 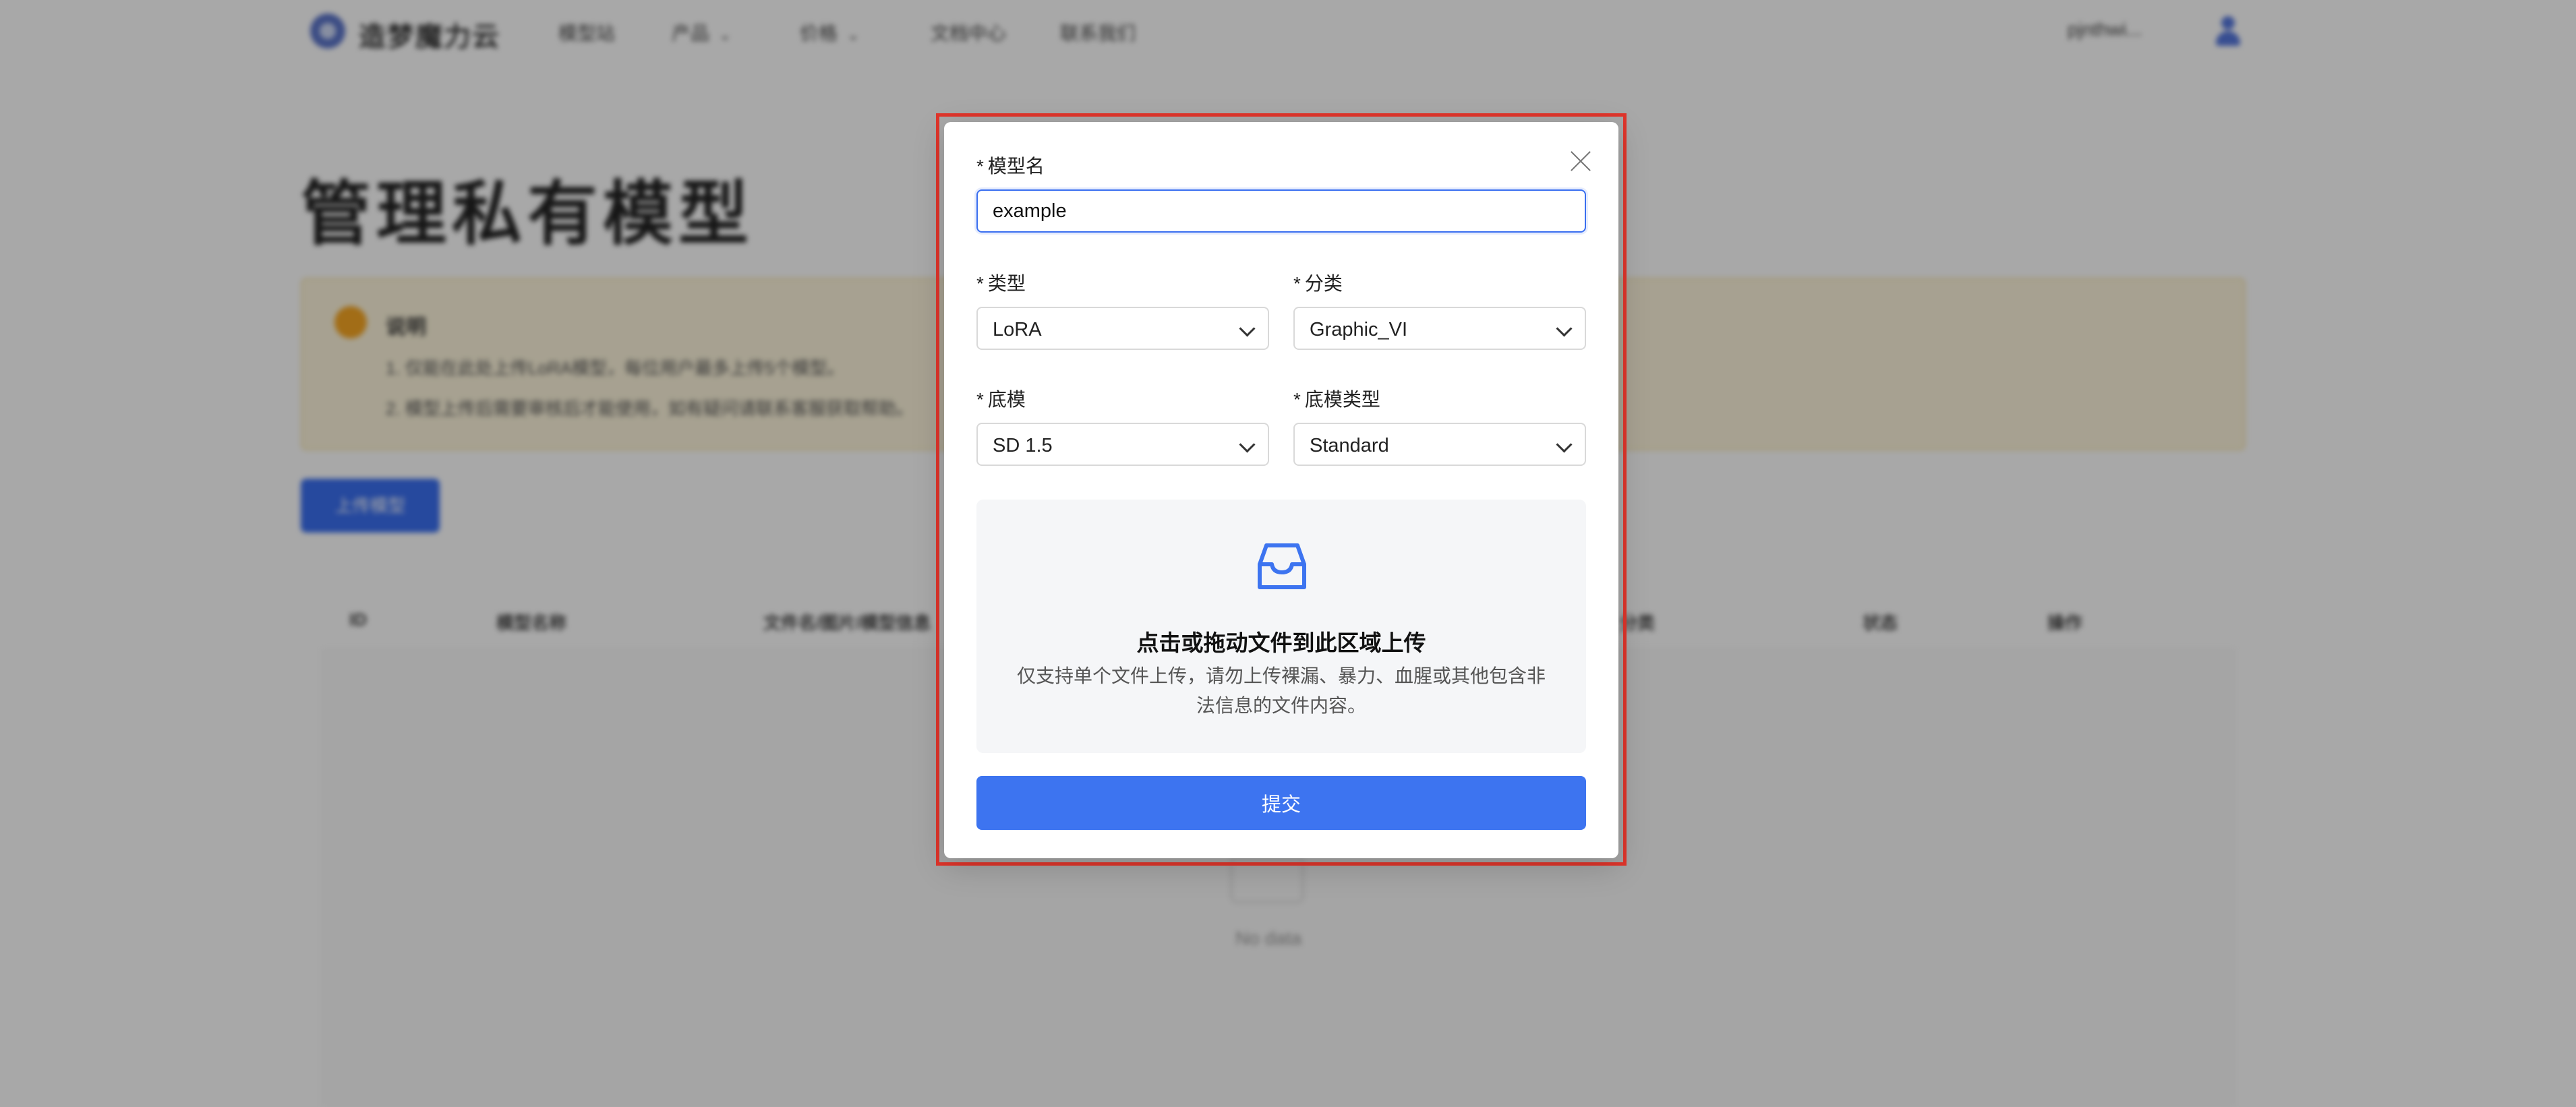 I want to click on model-name-input, so click(x=1281, y=211).